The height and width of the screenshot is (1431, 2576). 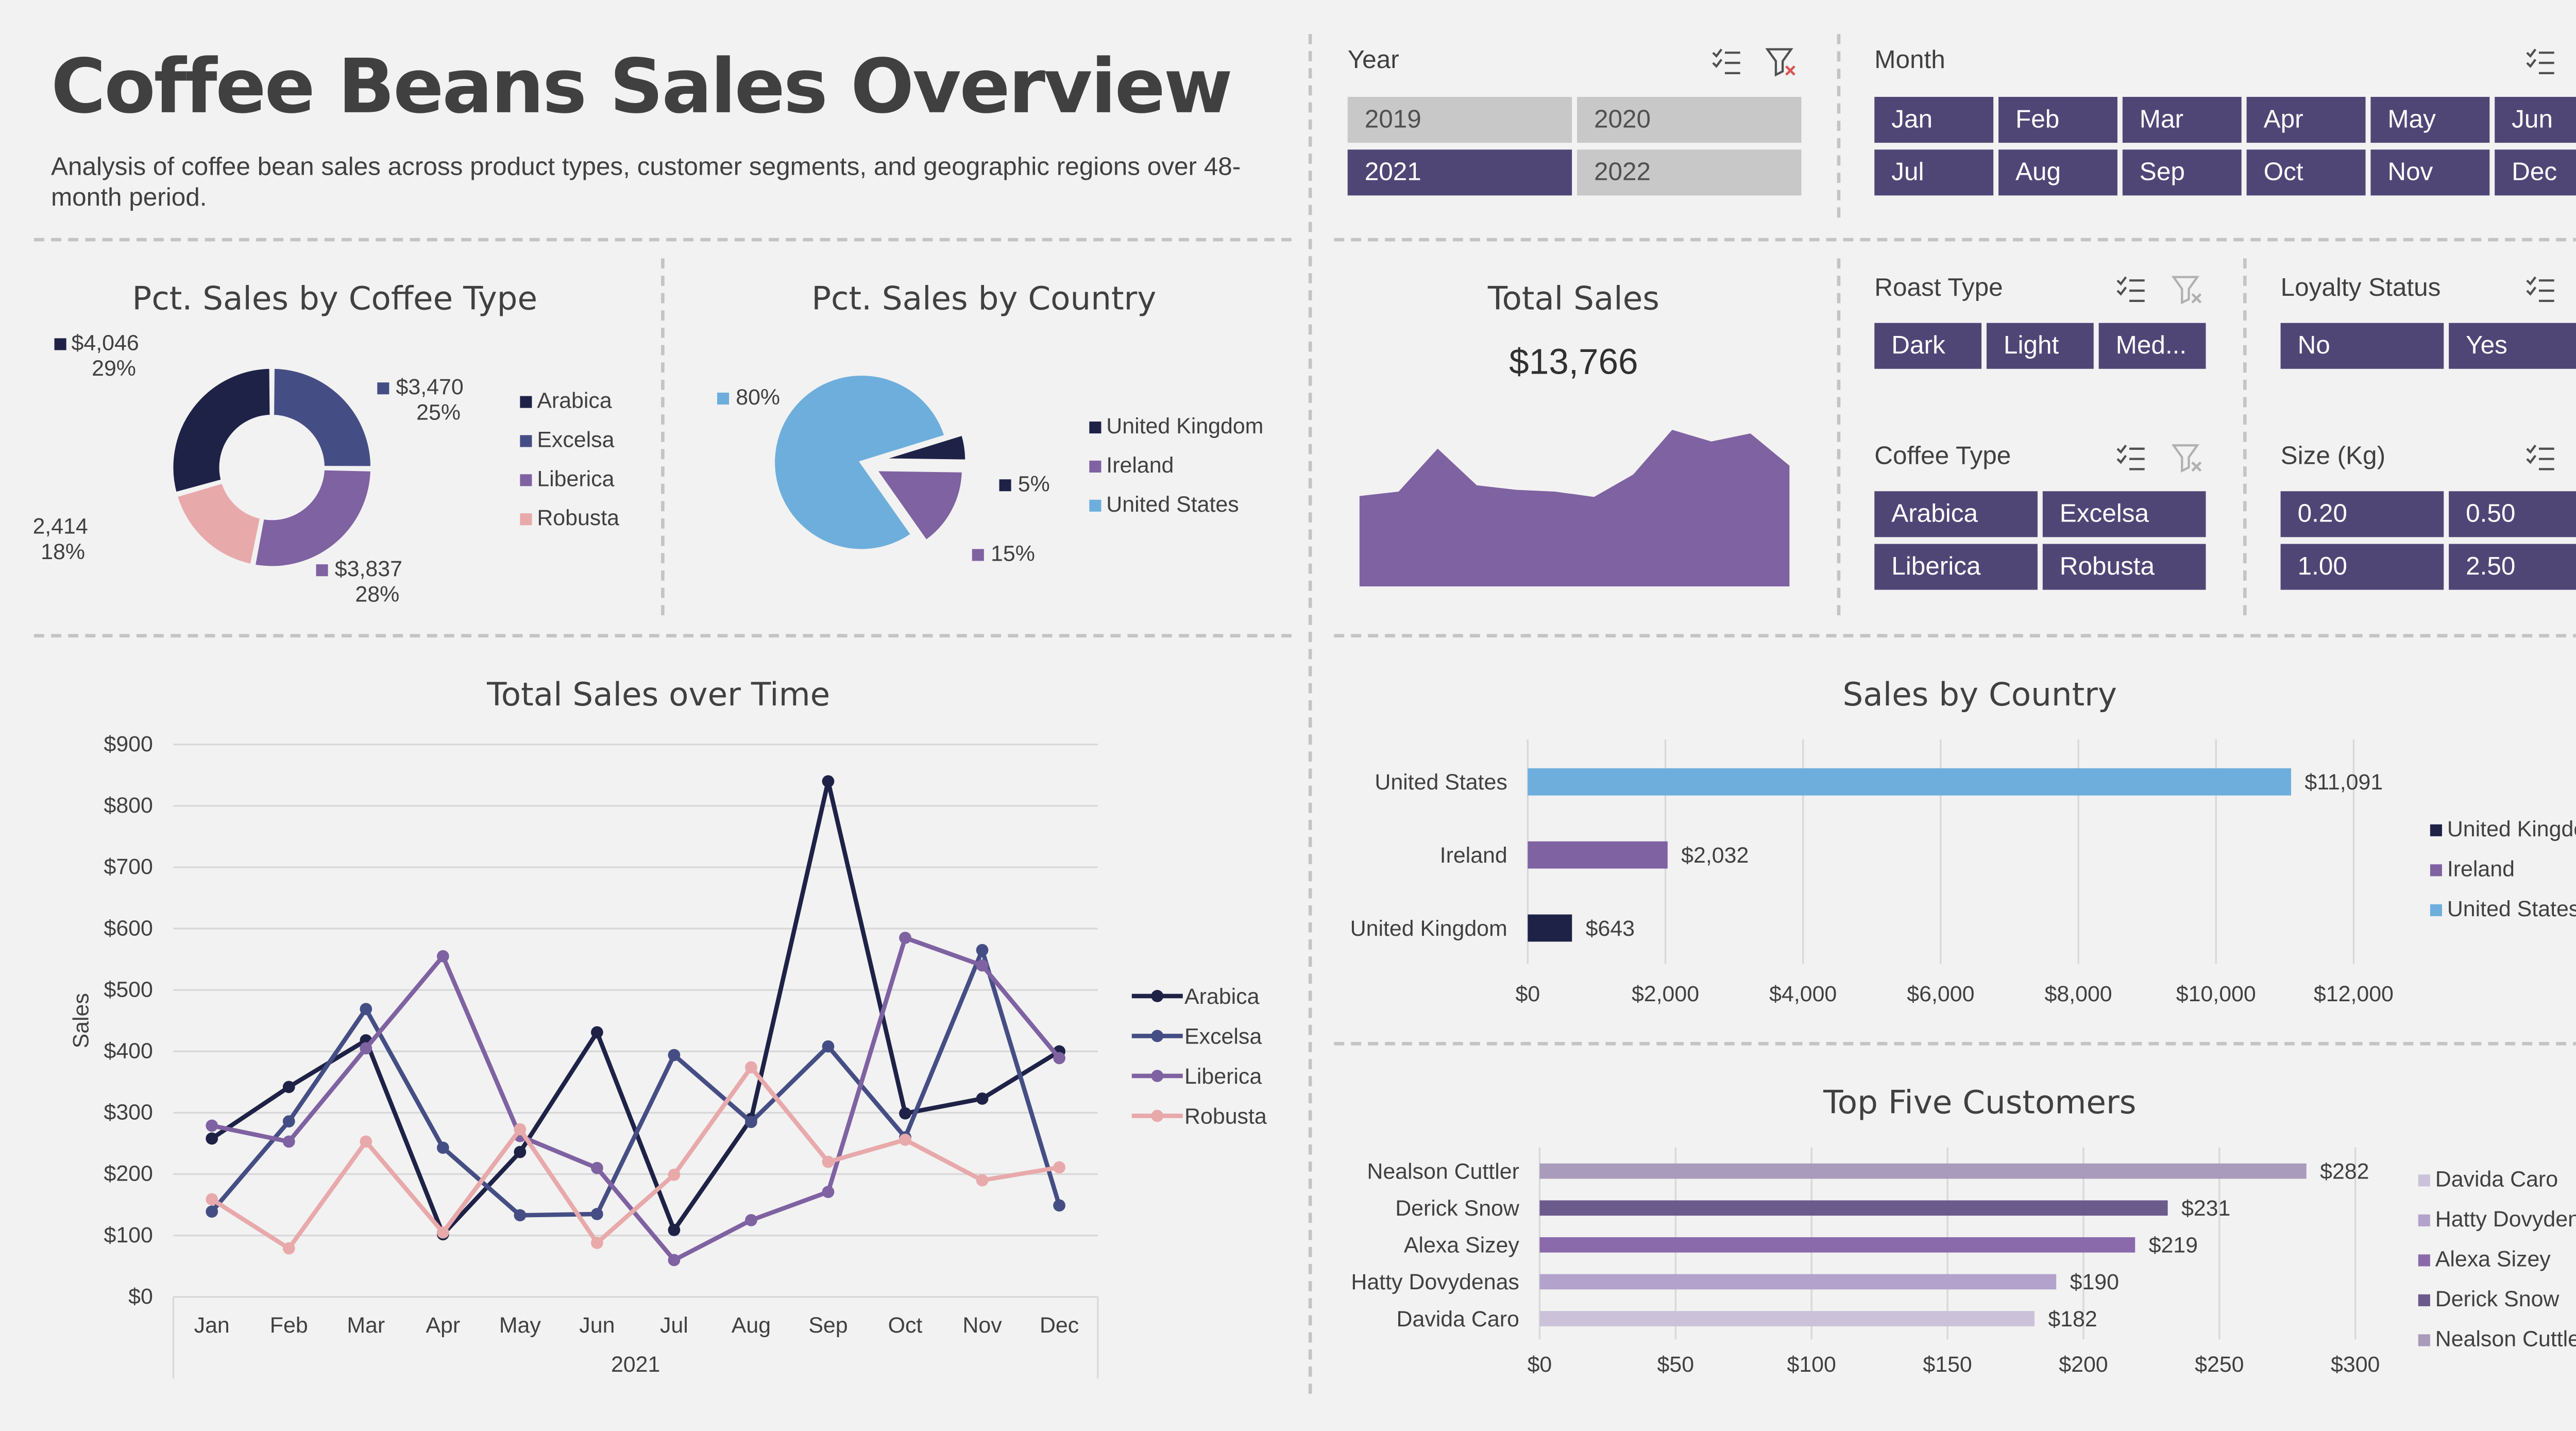 What do you see at coordinates (1540, 1364) in the screenshot?
I see `x-tick-label: $0` at bounding box center [1540, 1364].